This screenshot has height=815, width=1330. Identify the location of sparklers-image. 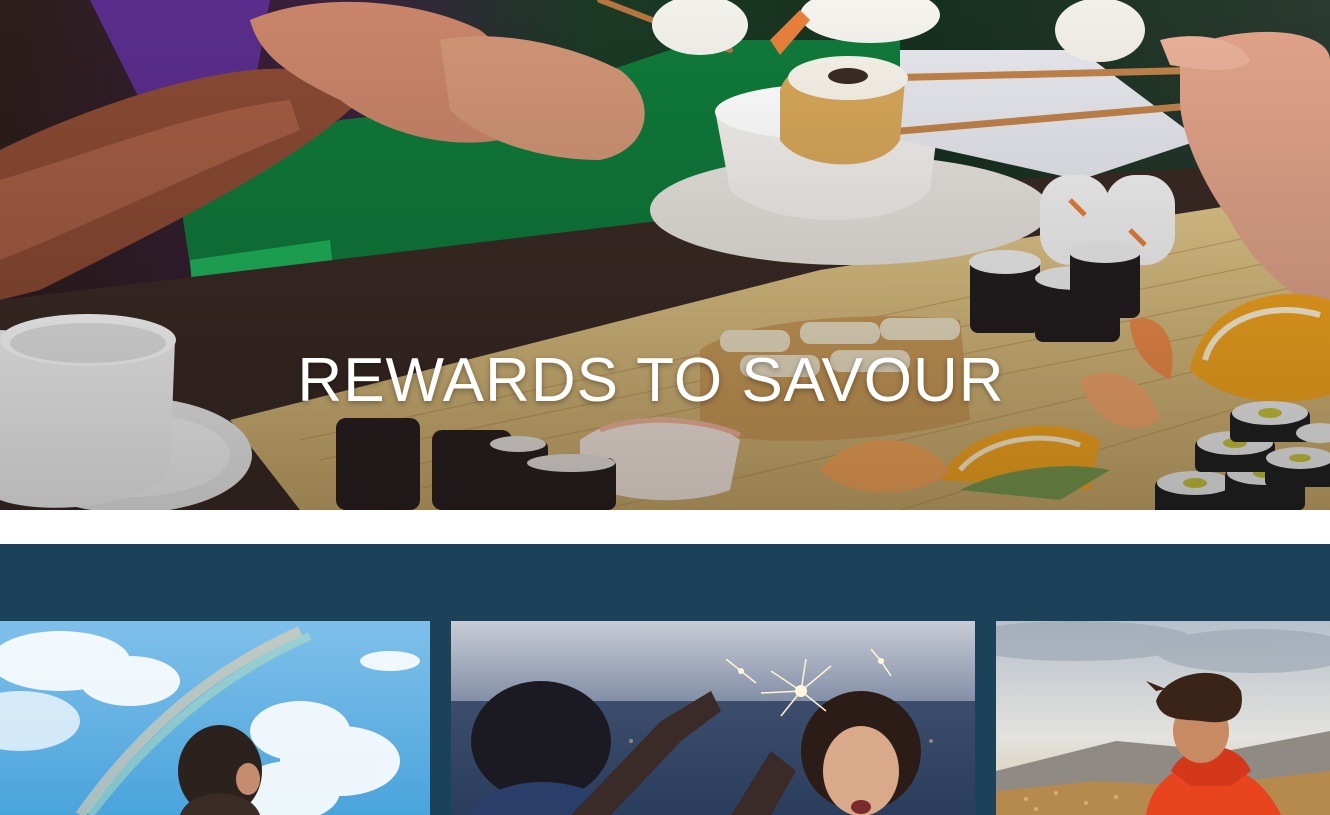
(713, 718).